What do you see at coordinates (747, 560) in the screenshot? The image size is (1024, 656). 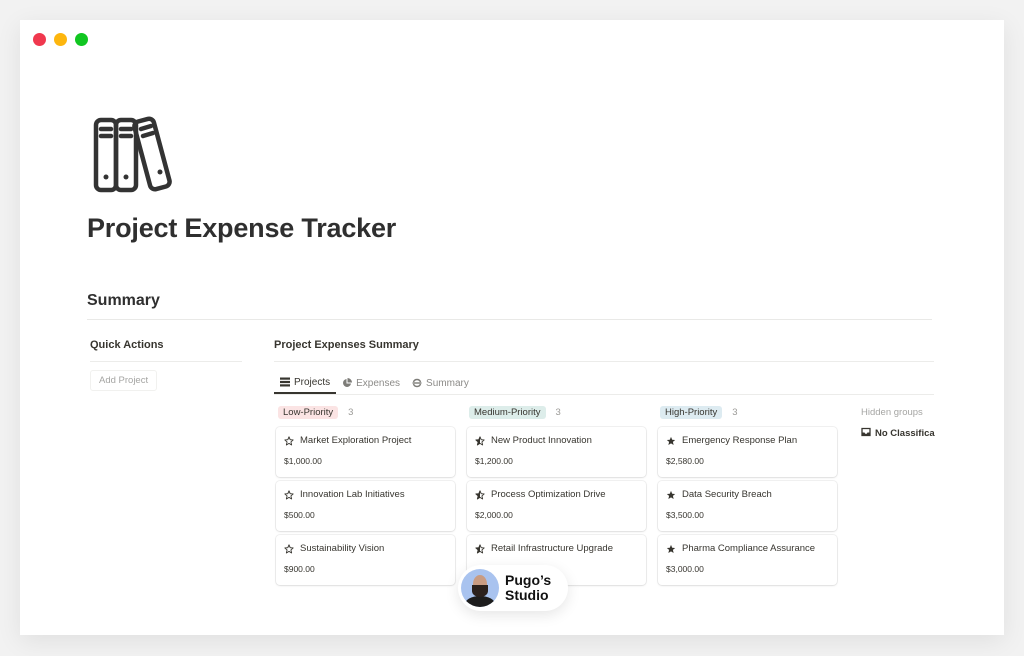 I see `board-card: Pharma Compliance Assurance $3,000.00` at bounding box center [747, 560].